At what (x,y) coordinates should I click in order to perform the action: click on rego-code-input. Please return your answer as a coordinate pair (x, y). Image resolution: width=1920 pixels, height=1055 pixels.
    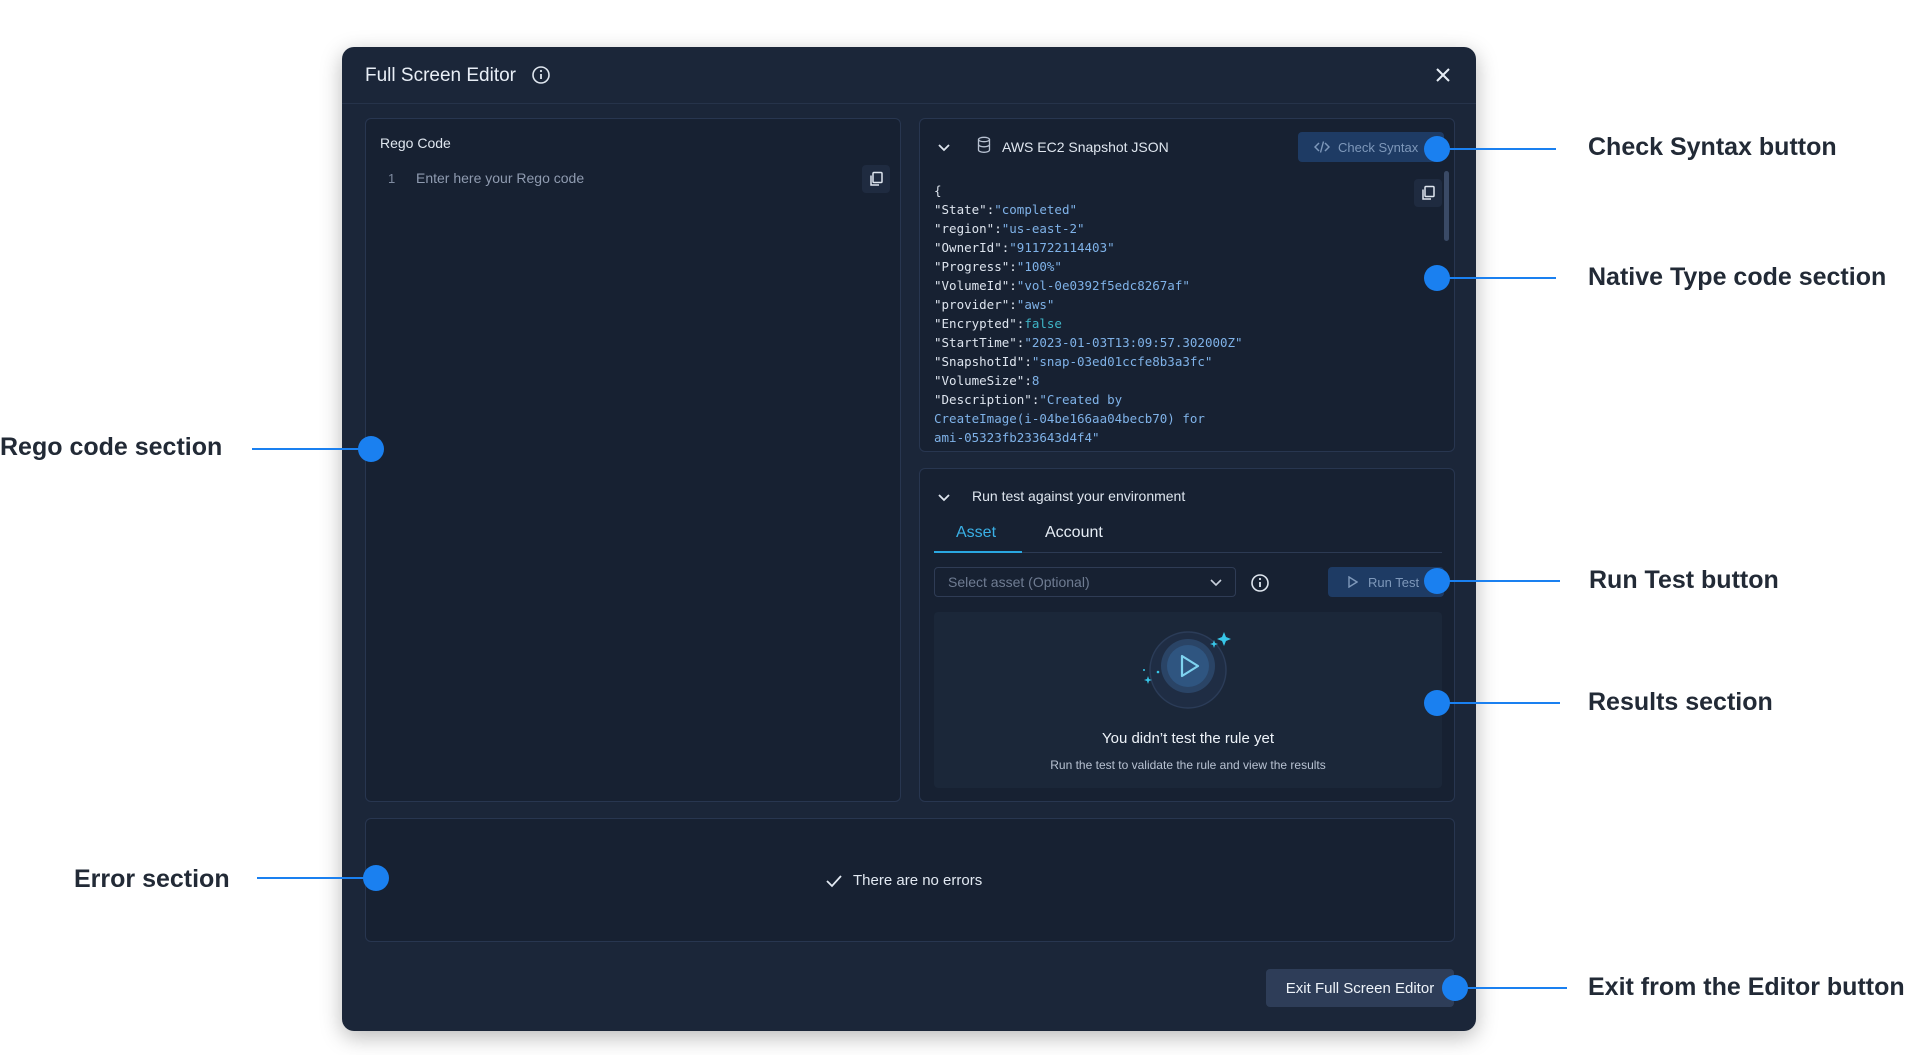
    Looking at the image, I should click on (626, 178).